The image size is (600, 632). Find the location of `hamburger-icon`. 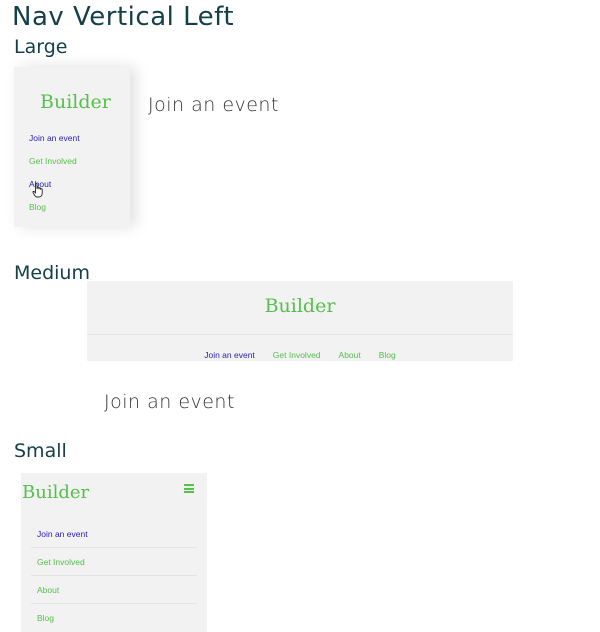

hamburger-icon is located at coordinates (189, 488).